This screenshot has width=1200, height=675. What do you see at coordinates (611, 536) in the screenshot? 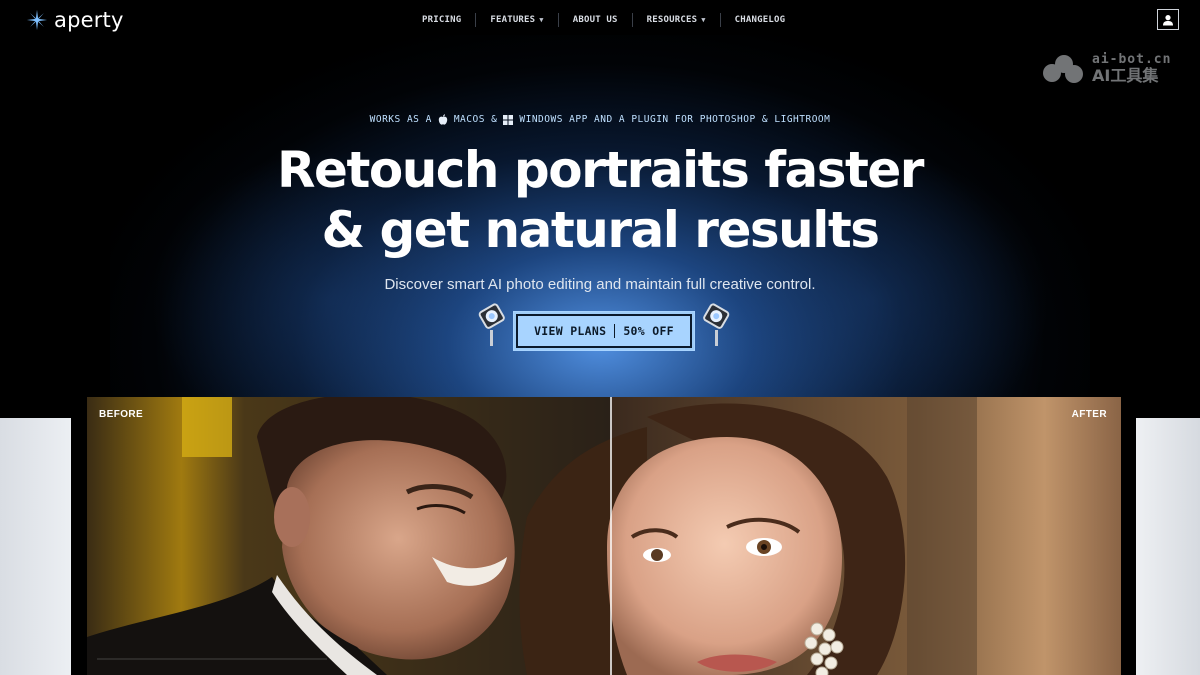
I see `compare-divider-handle` at bounding box center [611, 536].